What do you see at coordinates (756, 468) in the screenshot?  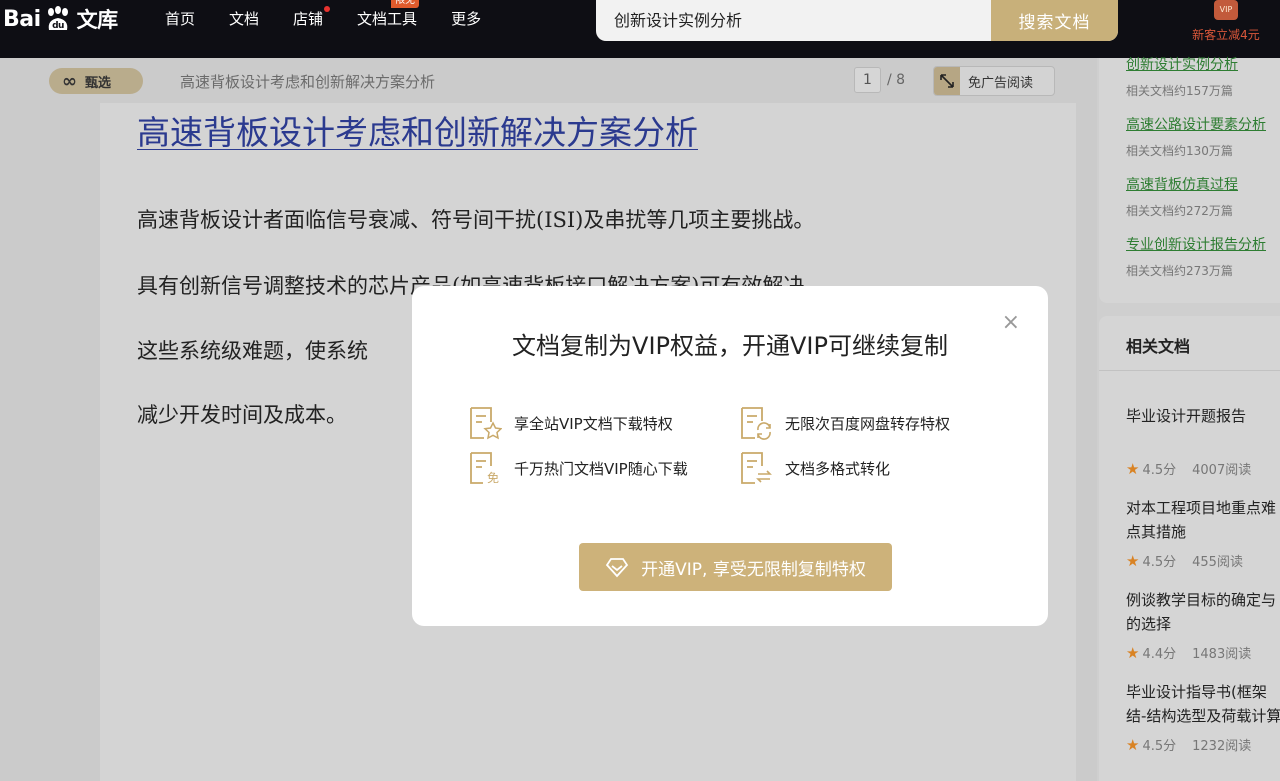 I see `doc-convert-icon` at bounding box center [756, 468].